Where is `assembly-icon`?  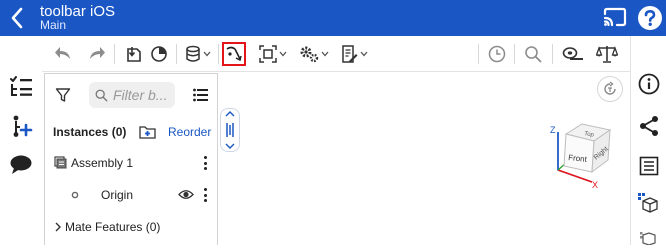
assembly-icon is located at coordinates (60, 162).